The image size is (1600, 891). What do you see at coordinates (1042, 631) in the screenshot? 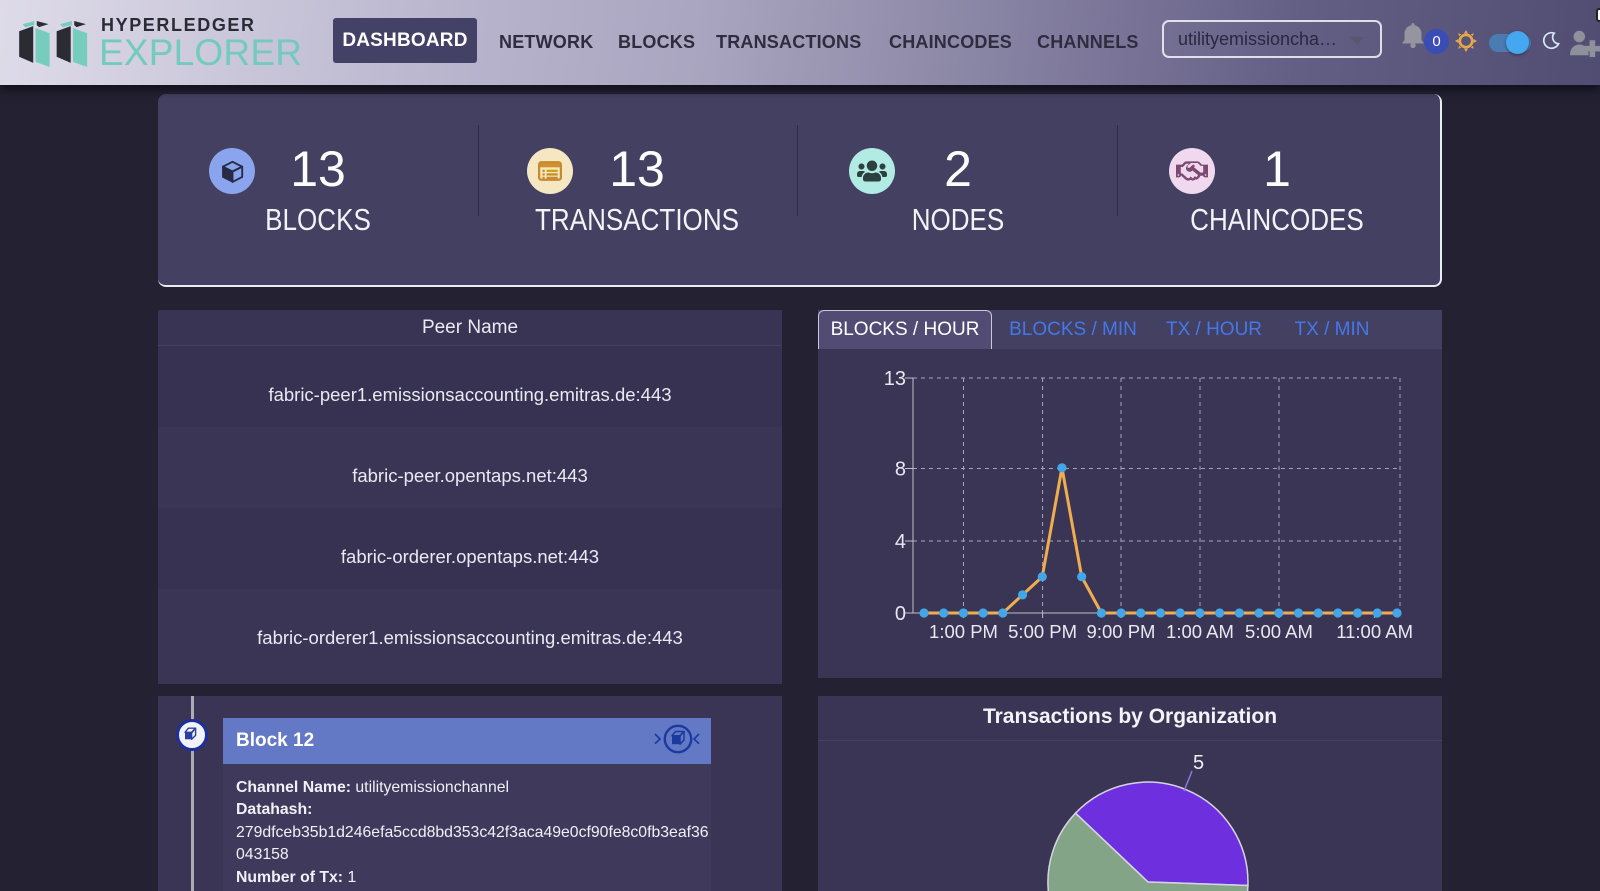
I see `svg-text: 5:00 PM` at bounding box center [1042, 631].